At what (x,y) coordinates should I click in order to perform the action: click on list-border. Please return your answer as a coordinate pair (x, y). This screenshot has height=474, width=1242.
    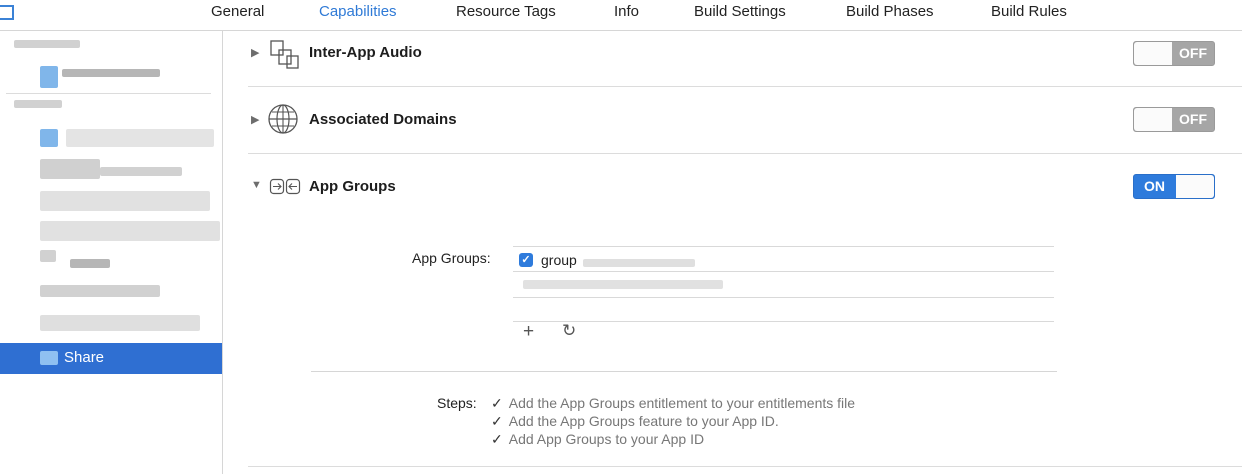
    Looking at the image, I should click on (783, 246).